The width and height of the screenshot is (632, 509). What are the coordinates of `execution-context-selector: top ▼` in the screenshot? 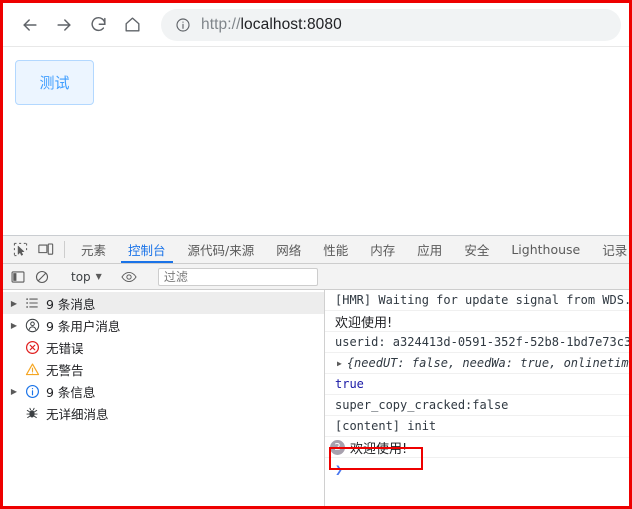 It's located at (85, 277).